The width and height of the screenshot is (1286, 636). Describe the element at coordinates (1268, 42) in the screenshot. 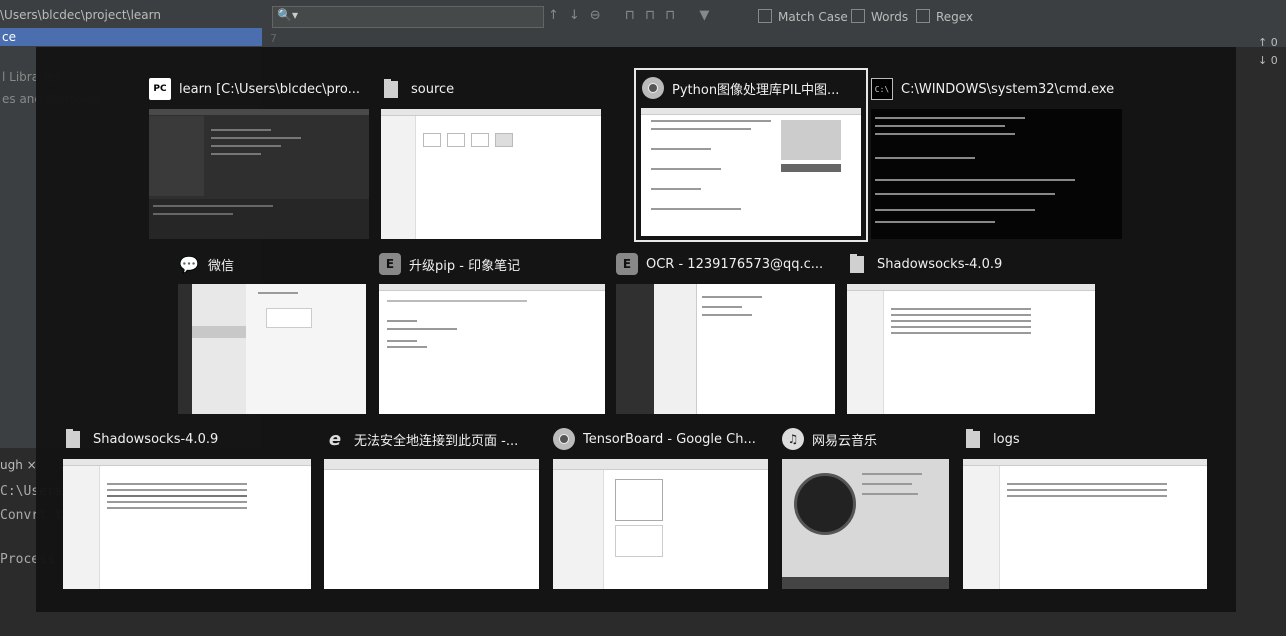

I see `up-count: ↑ 0` at that location.